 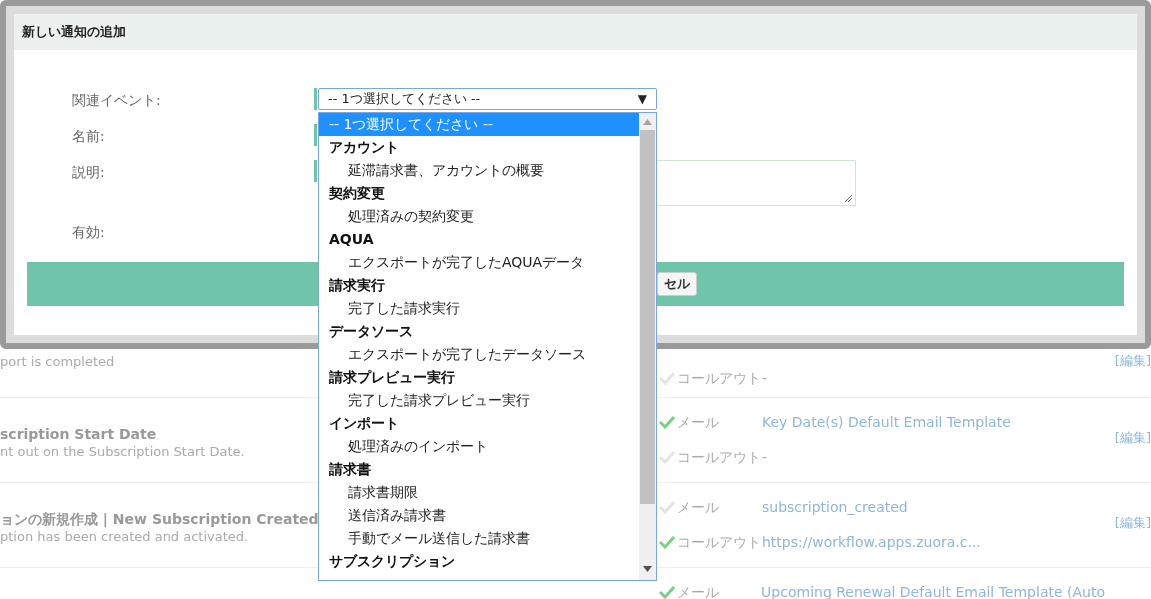 What do you see at coordinates (351, 239) in the screenshot?
I see `option-group-label: AQUA` at bounding box center [351, 239].